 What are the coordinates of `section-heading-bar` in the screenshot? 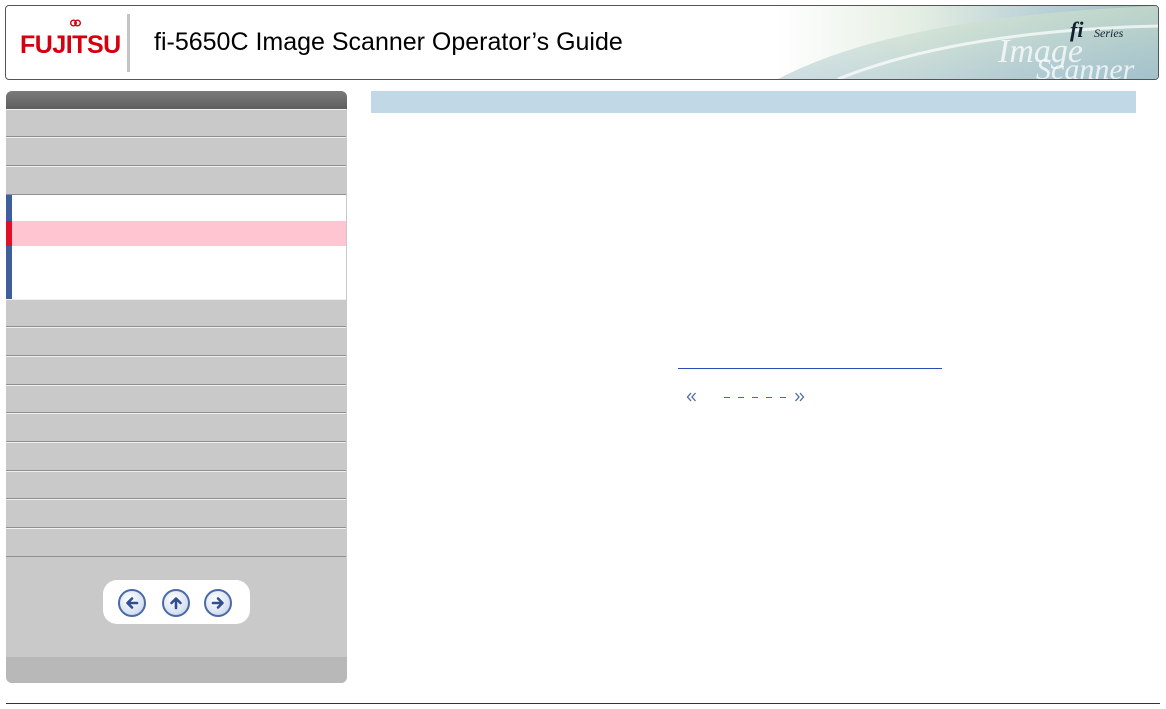 It's located at (753, 102).